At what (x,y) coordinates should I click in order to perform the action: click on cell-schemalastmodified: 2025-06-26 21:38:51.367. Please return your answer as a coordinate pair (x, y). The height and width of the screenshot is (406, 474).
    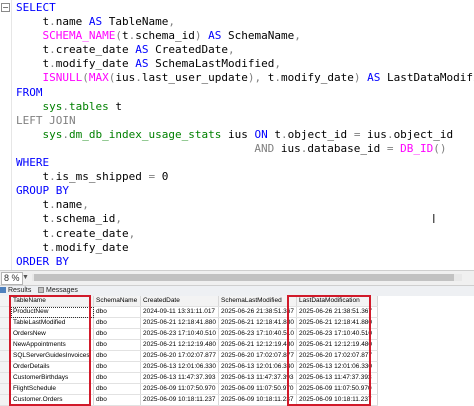
    Looking at the image, I should click on (258, 312).